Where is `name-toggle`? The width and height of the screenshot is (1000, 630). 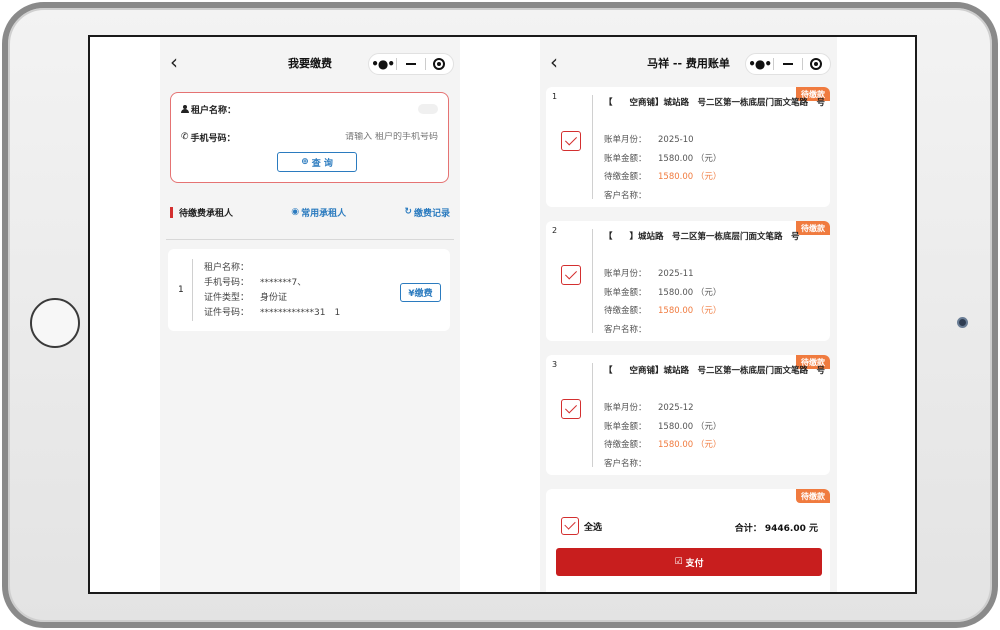
name-toggle is located at coordinates (428, 109).